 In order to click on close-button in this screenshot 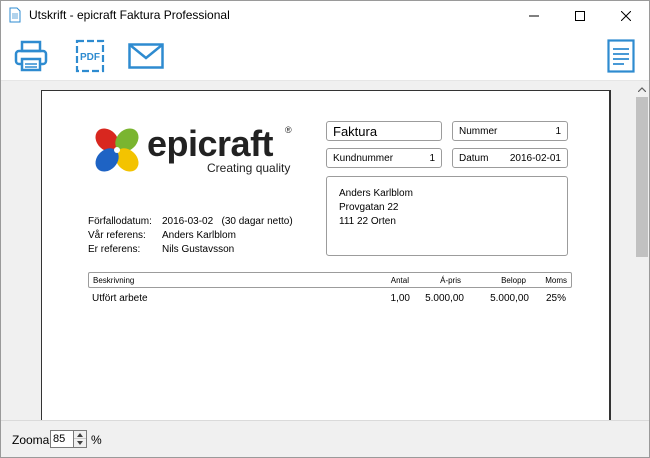, I will do `click(626, 15)`.